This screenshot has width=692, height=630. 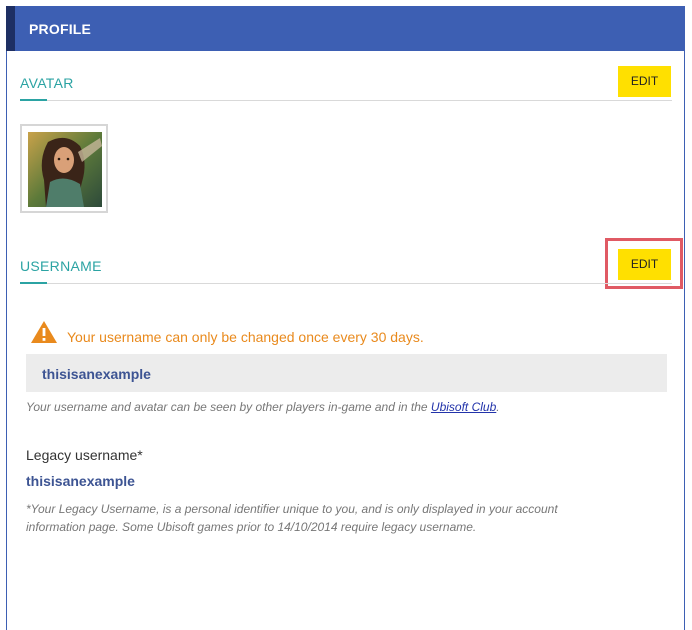 I want to click on profile-title: PROFILE, so click(x=60, y=29).